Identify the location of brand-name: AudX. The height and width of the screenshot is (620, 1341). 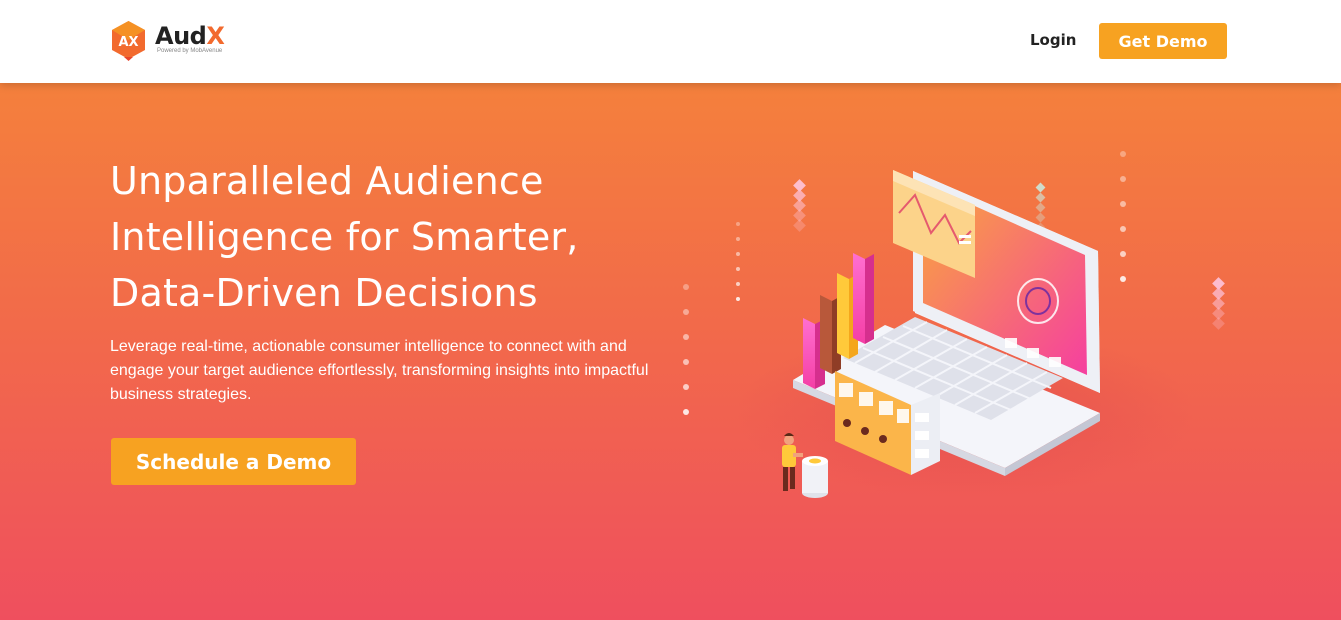
(190, 36).